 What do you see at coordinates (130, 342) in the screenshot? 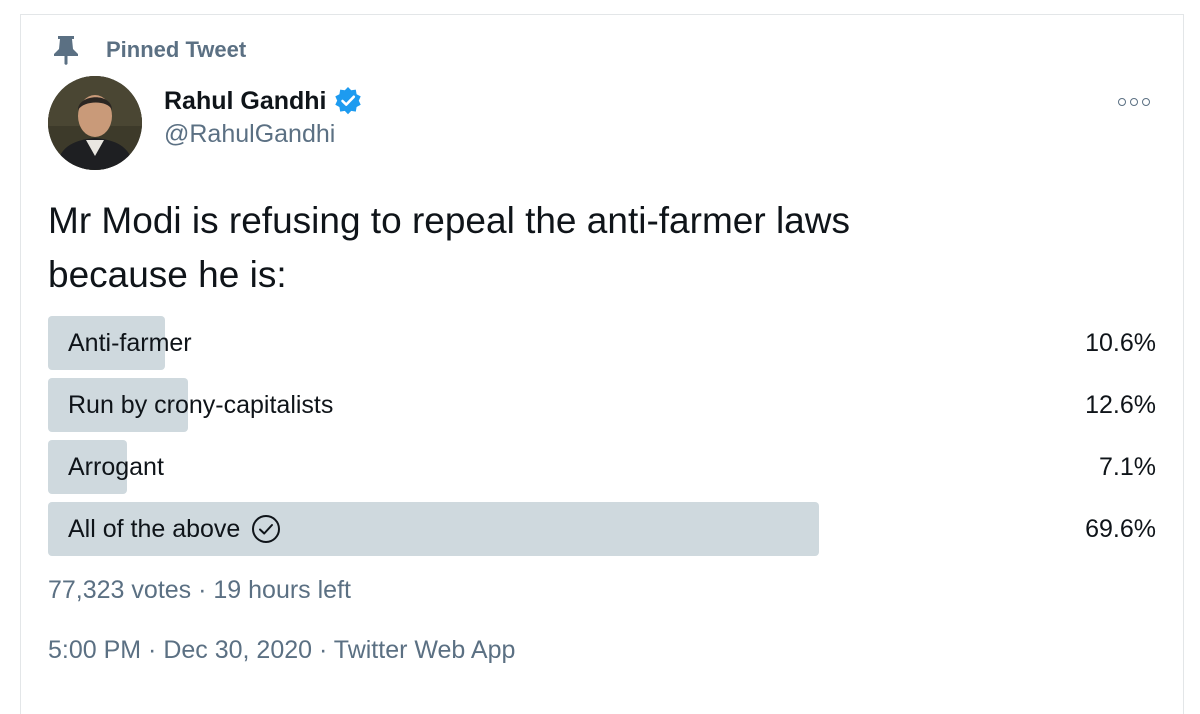
I see `poll-option-label: Anti-farmer` at bounding box center [130, 342].